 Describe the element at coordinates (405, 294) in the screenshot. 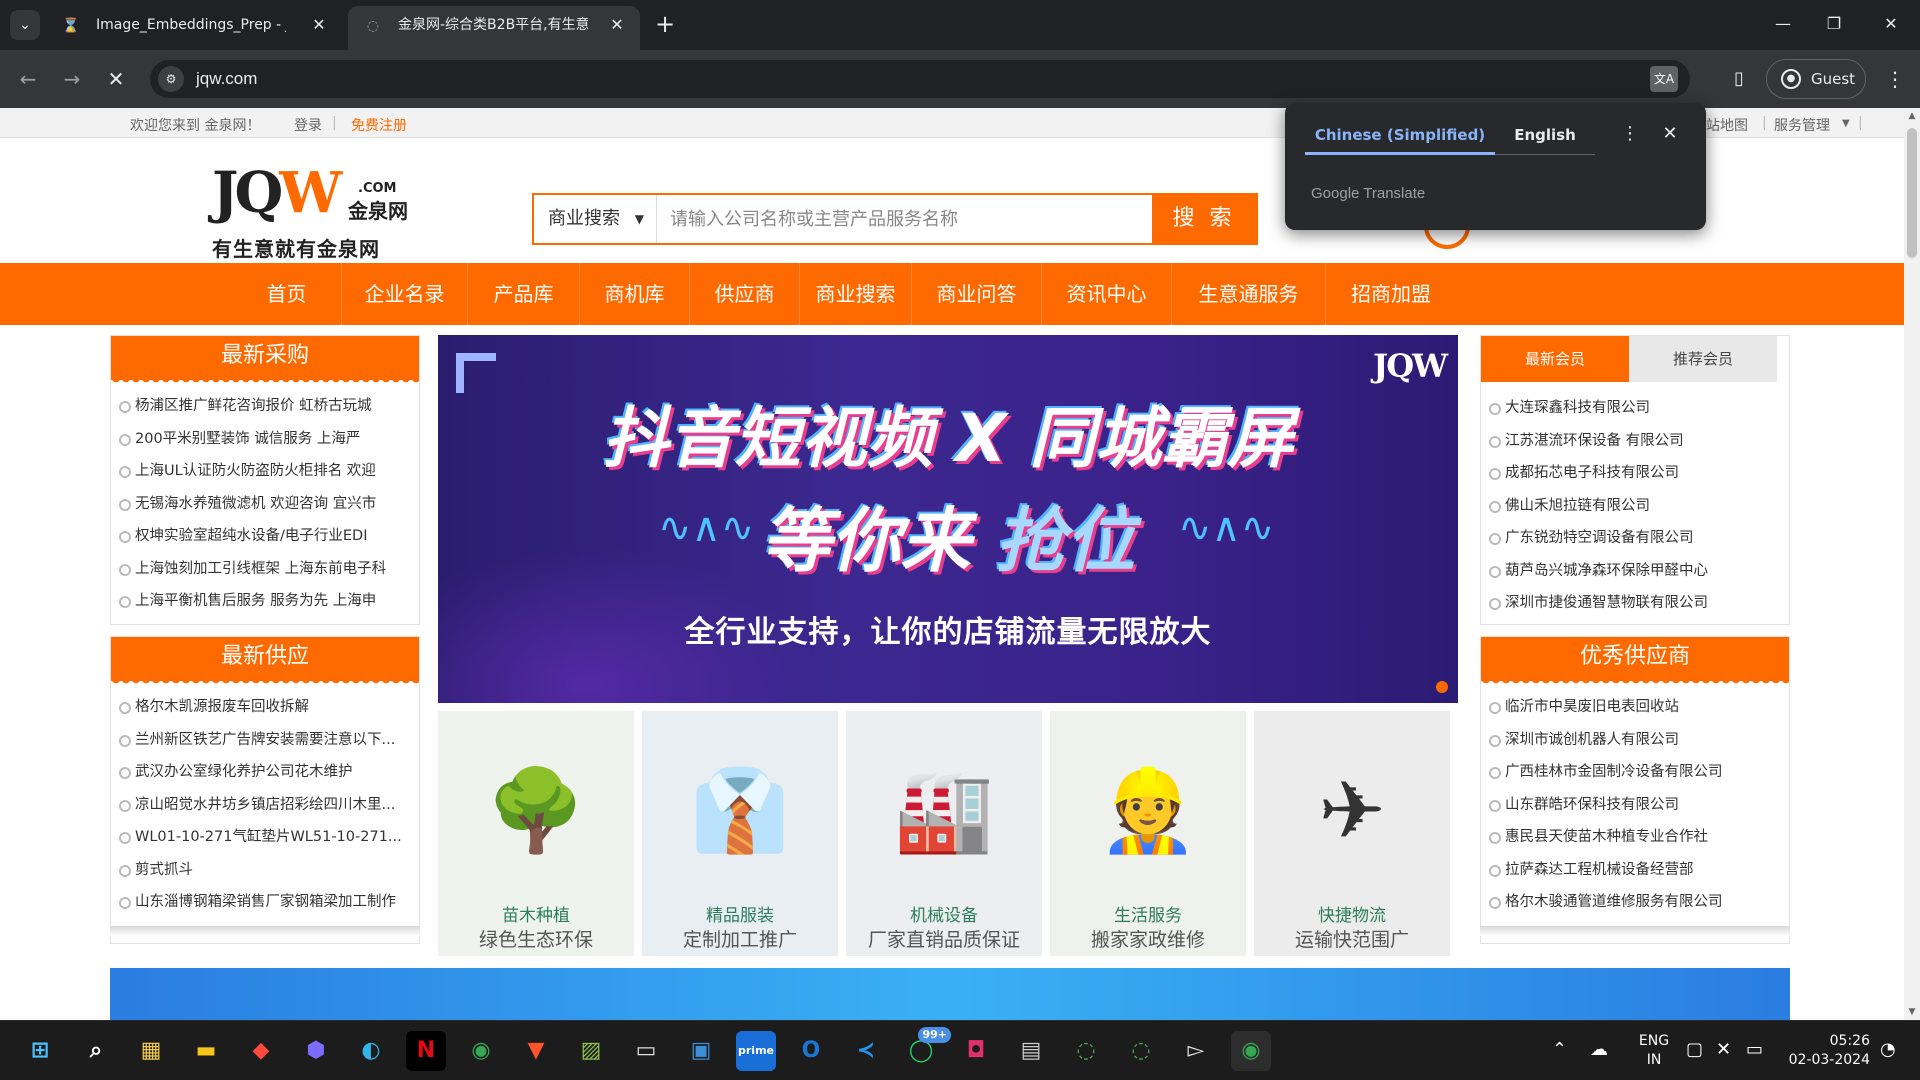

I see `nav-item-directory: 企业名录` at that location.